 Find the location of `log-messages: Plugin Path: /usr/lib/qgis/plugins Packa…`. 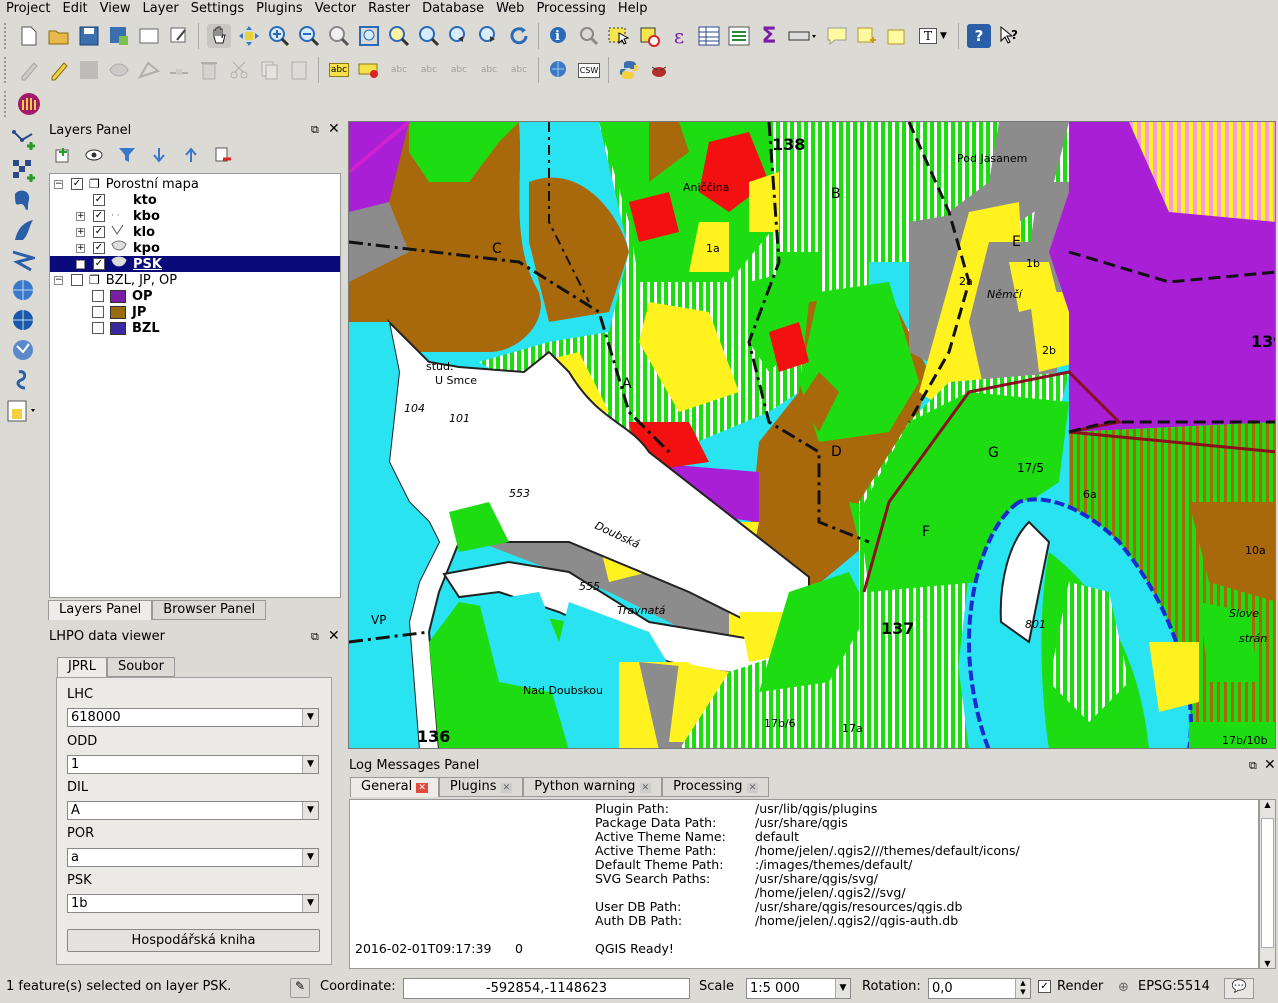

log-messages: Plugin Path: /usr/lib/qgis/plugins Packa… is located at coordinates (804, 884).